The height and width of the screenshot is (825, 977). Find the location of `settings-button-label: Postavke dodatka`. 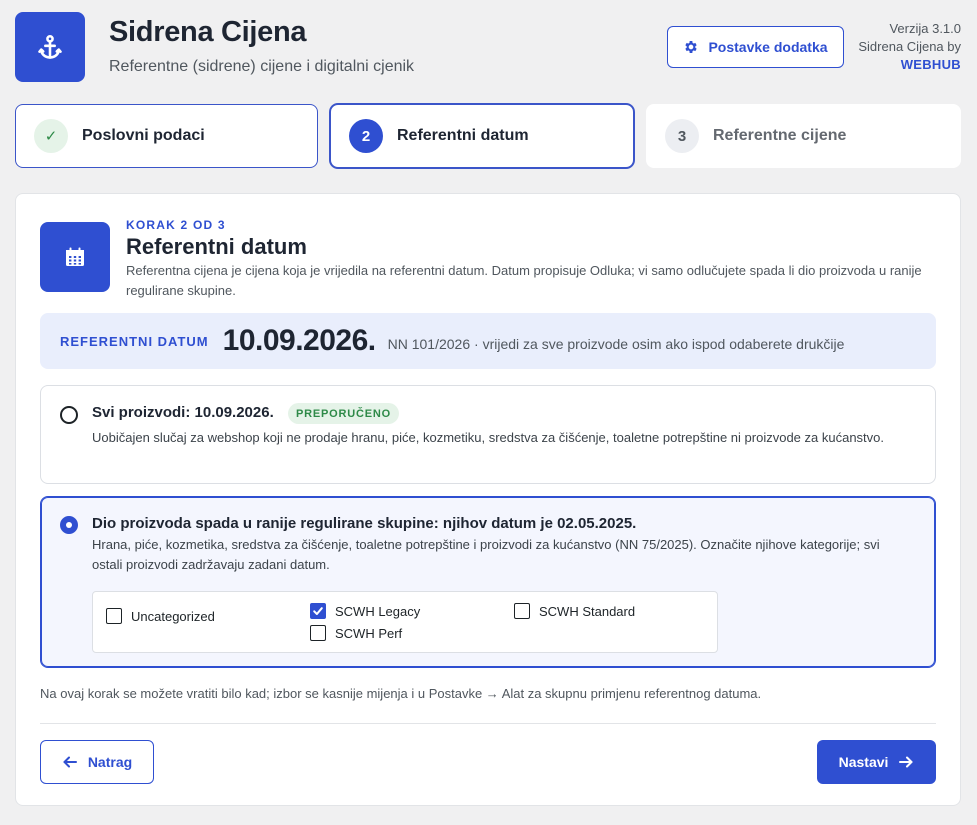

settings-button-label: Postavke dodatka is located at coordinates (768, 47).